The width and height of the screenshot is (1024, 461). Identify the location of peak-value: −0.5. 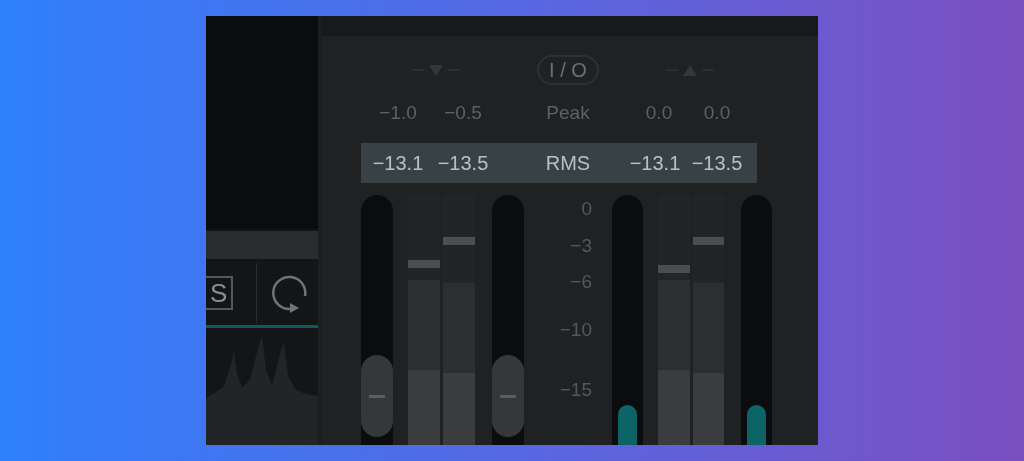
(463, 112).